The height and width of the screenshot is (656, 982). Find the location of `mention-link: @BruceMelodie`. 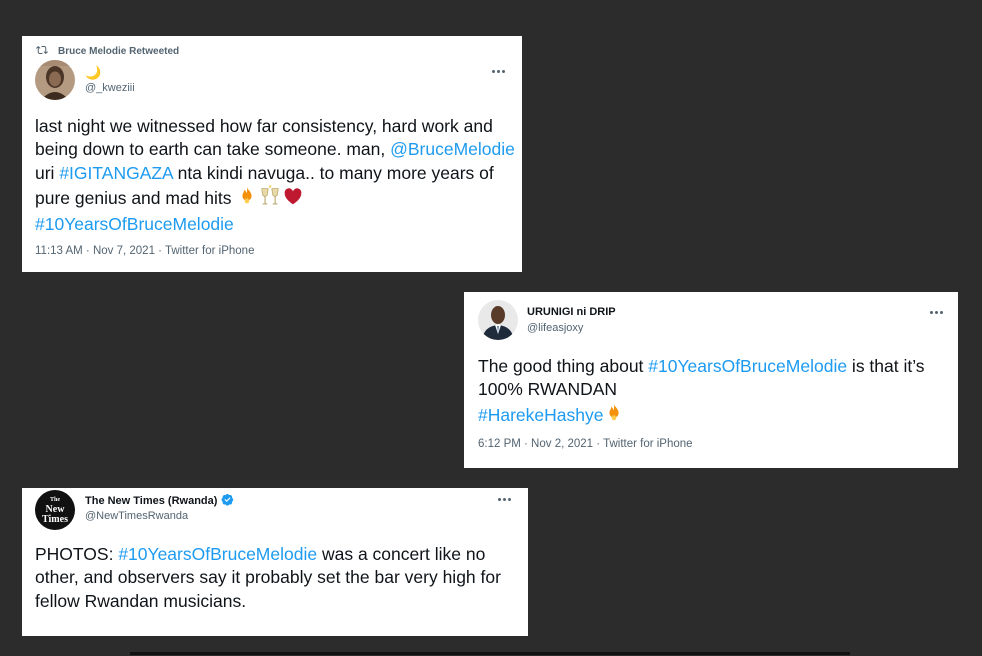

mention-link: @BruceMelodie is located at coordinates (452, 149).